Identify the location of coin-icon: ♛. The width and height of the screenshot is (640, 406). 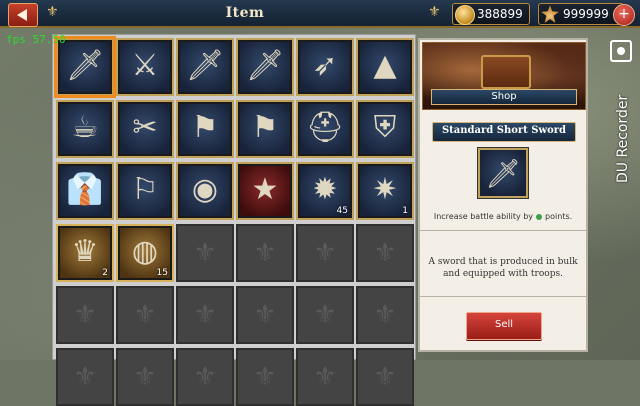
(85, 251).